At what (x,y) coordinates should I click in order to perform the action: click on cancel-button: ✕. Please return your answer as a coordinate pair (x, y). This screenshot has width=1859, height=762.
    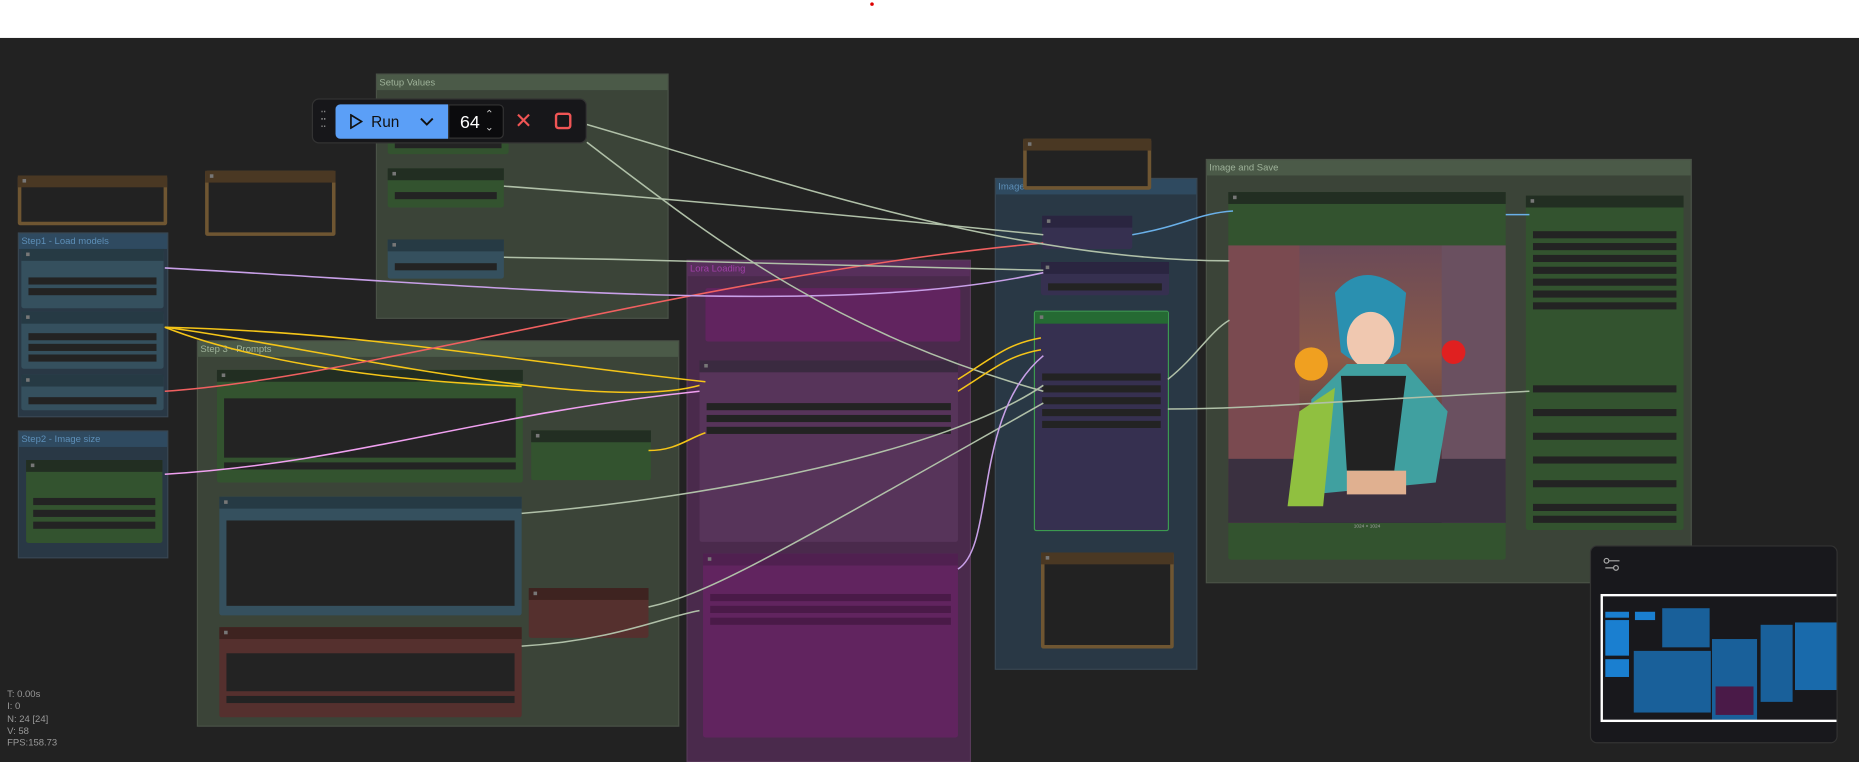
    Looking at the image, I should click on (524, 120).